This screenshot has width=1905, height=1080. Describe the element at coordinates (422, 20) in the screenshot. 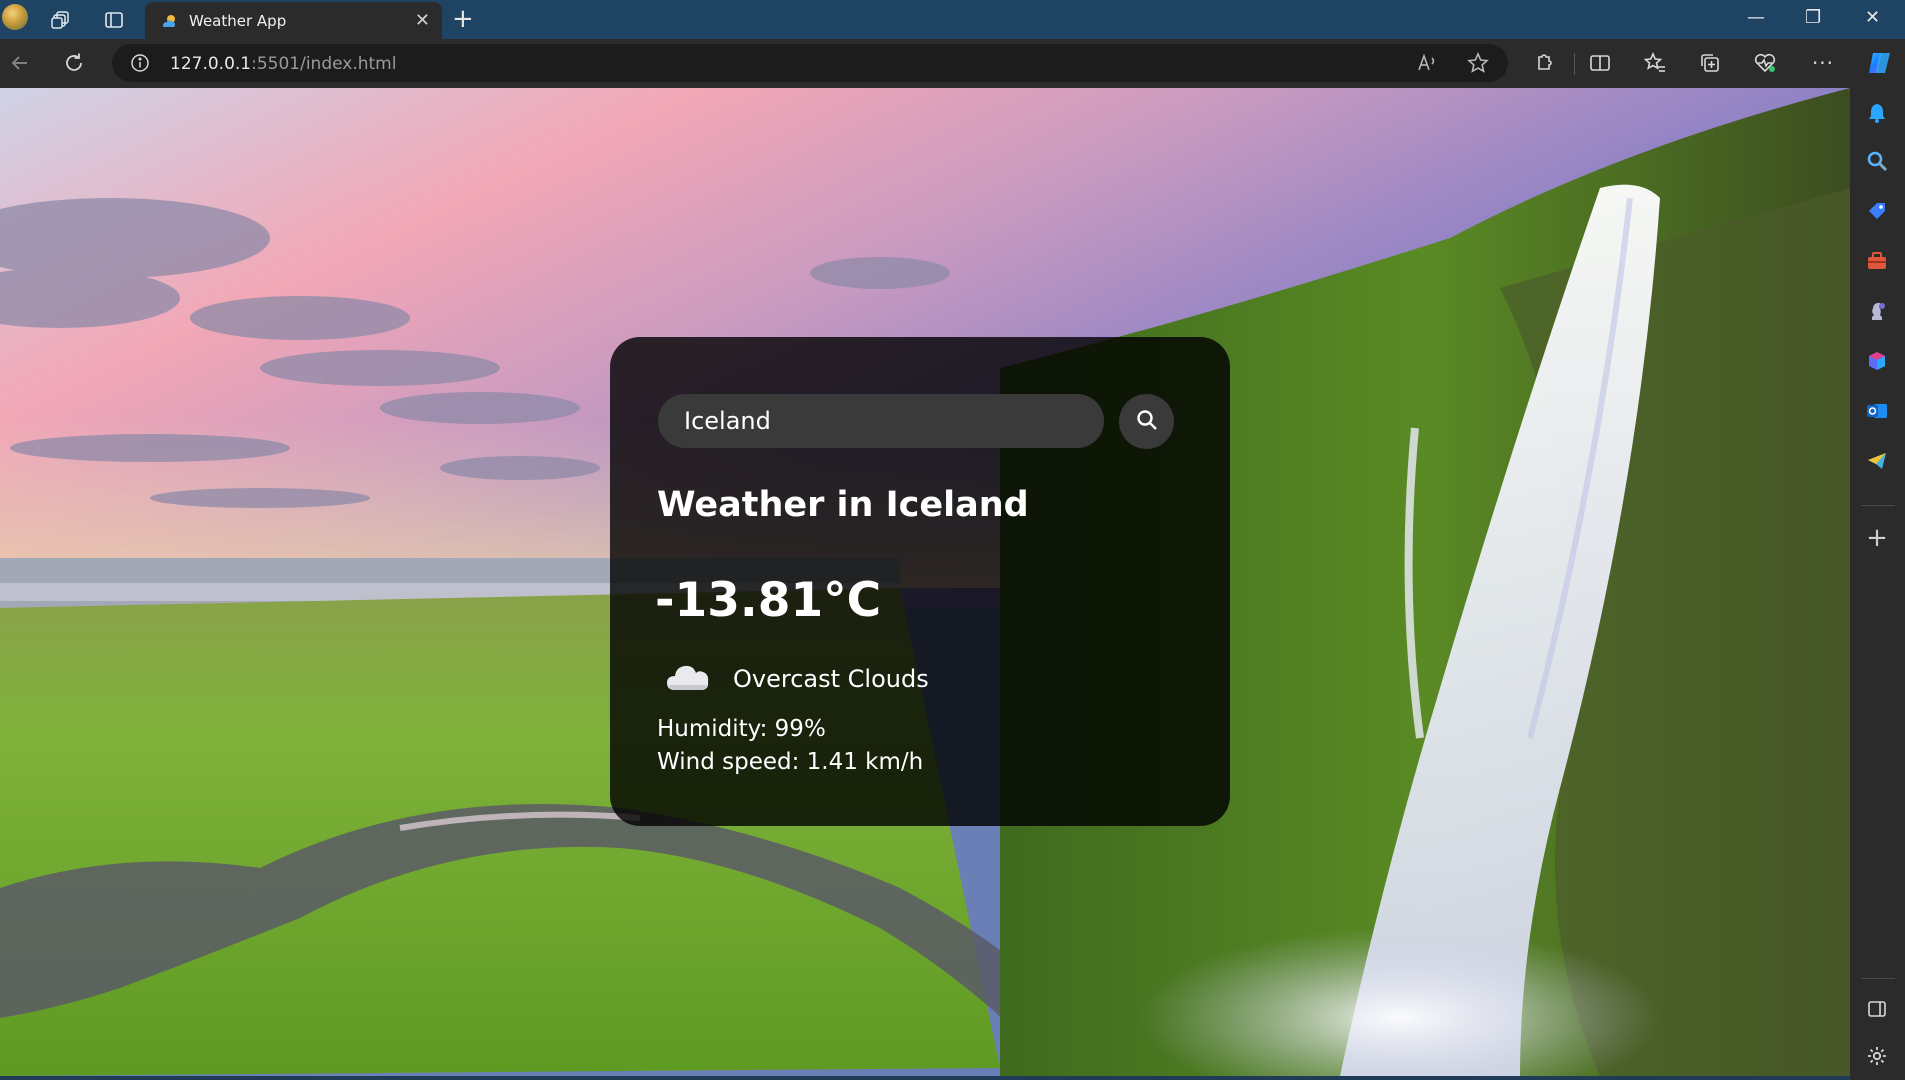

I see `close-tab-icon: ✕` at that location.